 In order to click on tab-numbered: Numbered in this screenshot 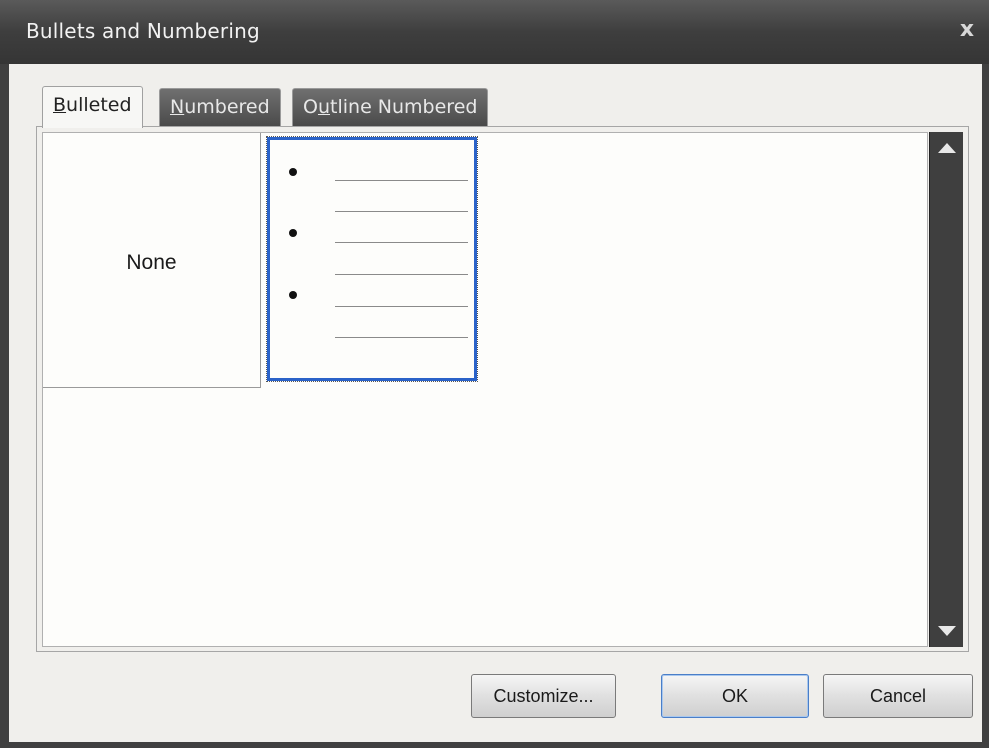, I will do `click(220, 107)`.